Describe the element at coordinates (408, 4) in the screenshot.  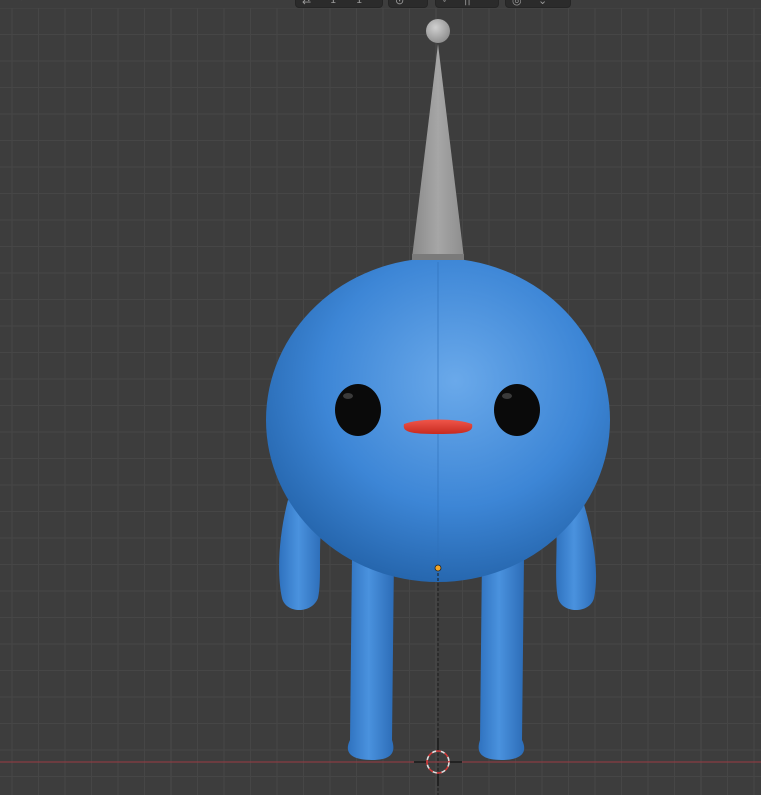
I see `pivot-point-dropdown: ⊙` at that location.